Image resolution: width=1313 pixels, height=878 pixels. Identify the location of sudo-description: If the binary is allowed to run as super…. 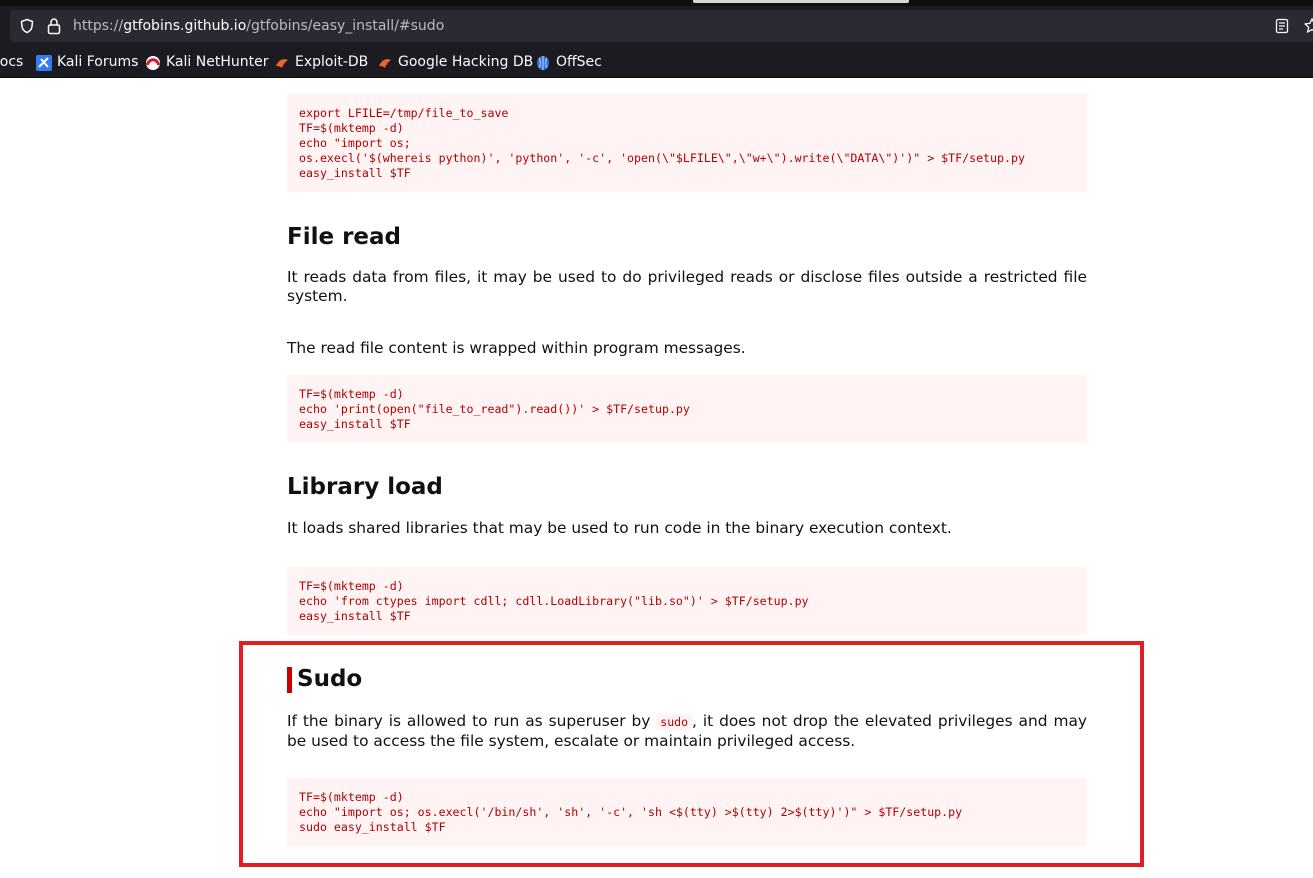
(687, 731).